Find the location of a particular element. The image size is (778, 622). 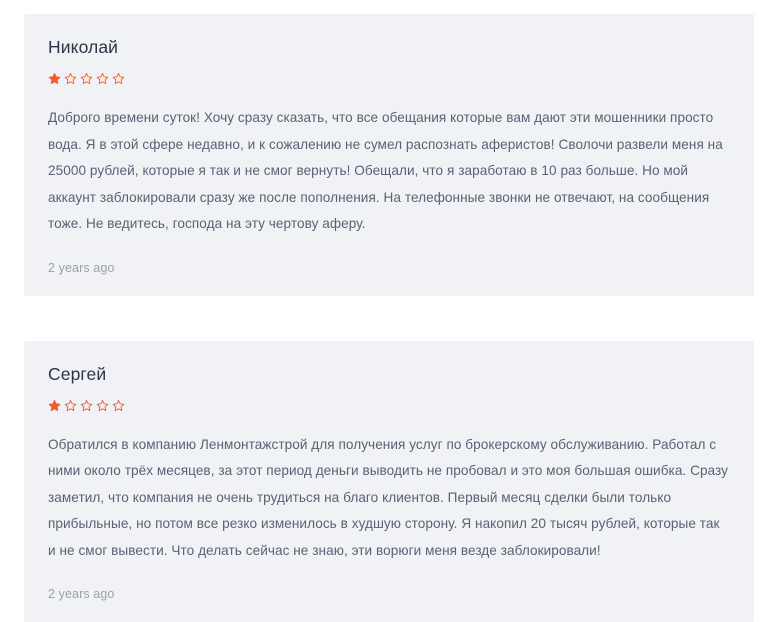

review-author-name: Сергей is located at coordinates (389, 374).